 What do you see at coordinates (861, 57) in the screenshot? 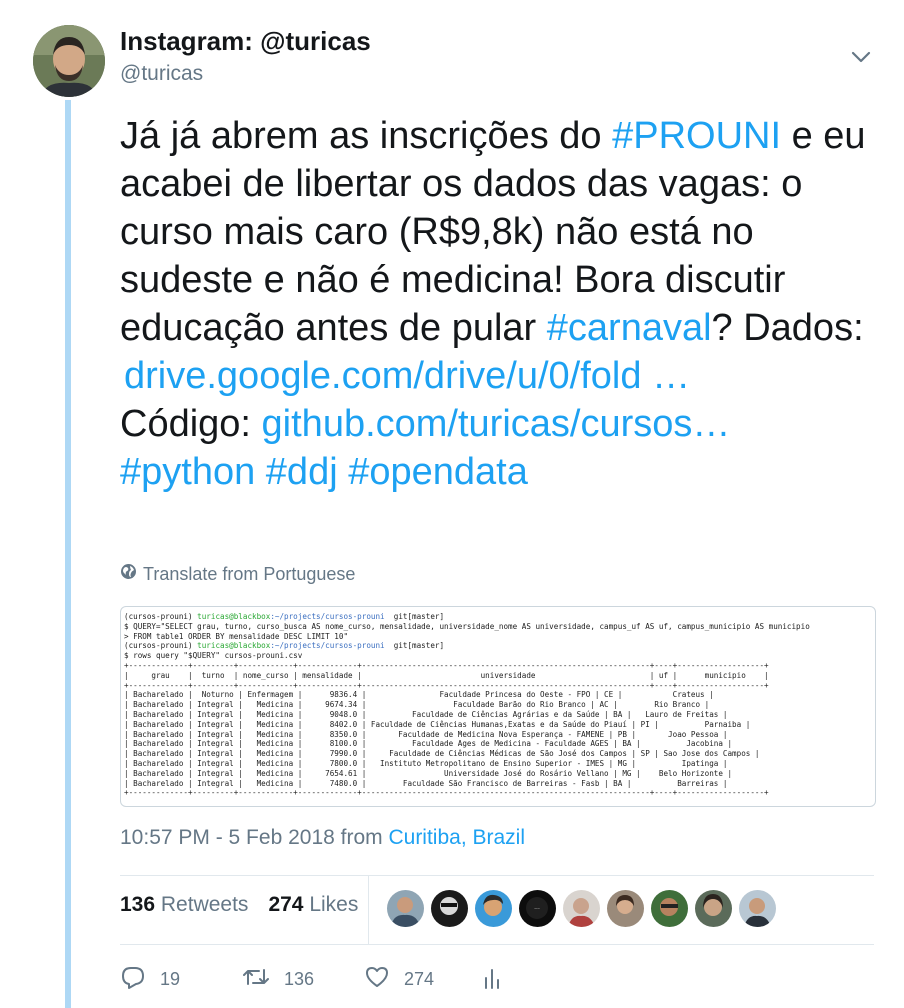
I see `chevron-down-icon` at bounding box center [861, 57].